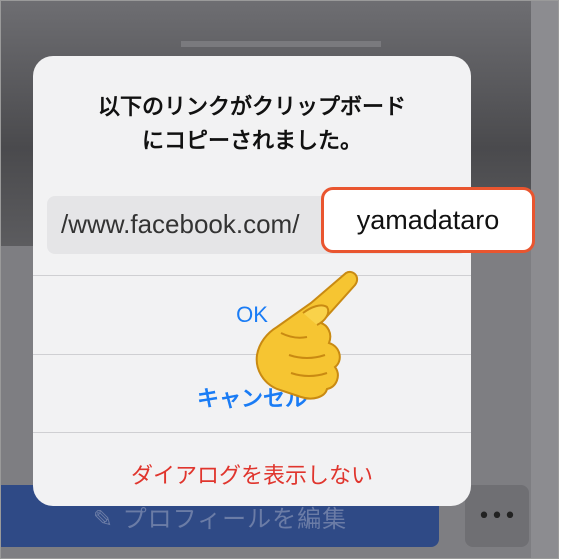 This screenshot has height=560, width=568. Describe the element at coordinates (307, 335) in the screenshot. I see `pointing-hand-icon` at that location.